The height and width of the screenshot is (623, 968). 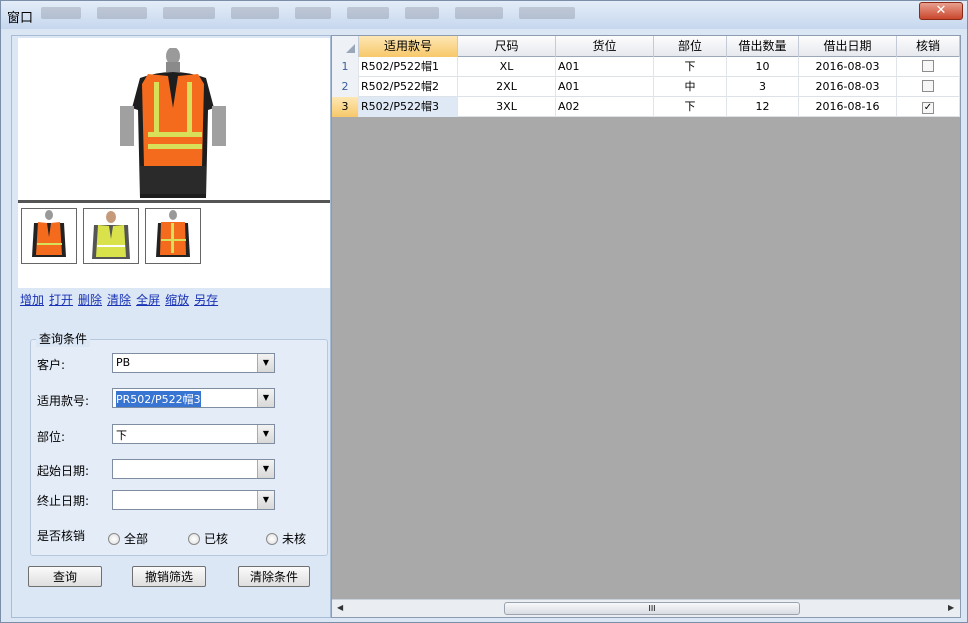 What do you see at coordinates (121, 435) in the screenshot?
I see `part-value: 下` at bounding box center [121, 435].